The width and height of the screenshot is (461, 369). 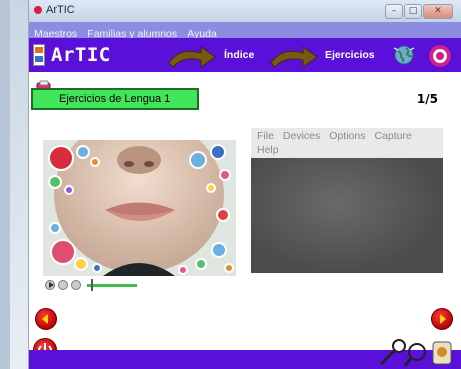 I want to click on video-menu-devices: Devices, so click(x=301, y=136).